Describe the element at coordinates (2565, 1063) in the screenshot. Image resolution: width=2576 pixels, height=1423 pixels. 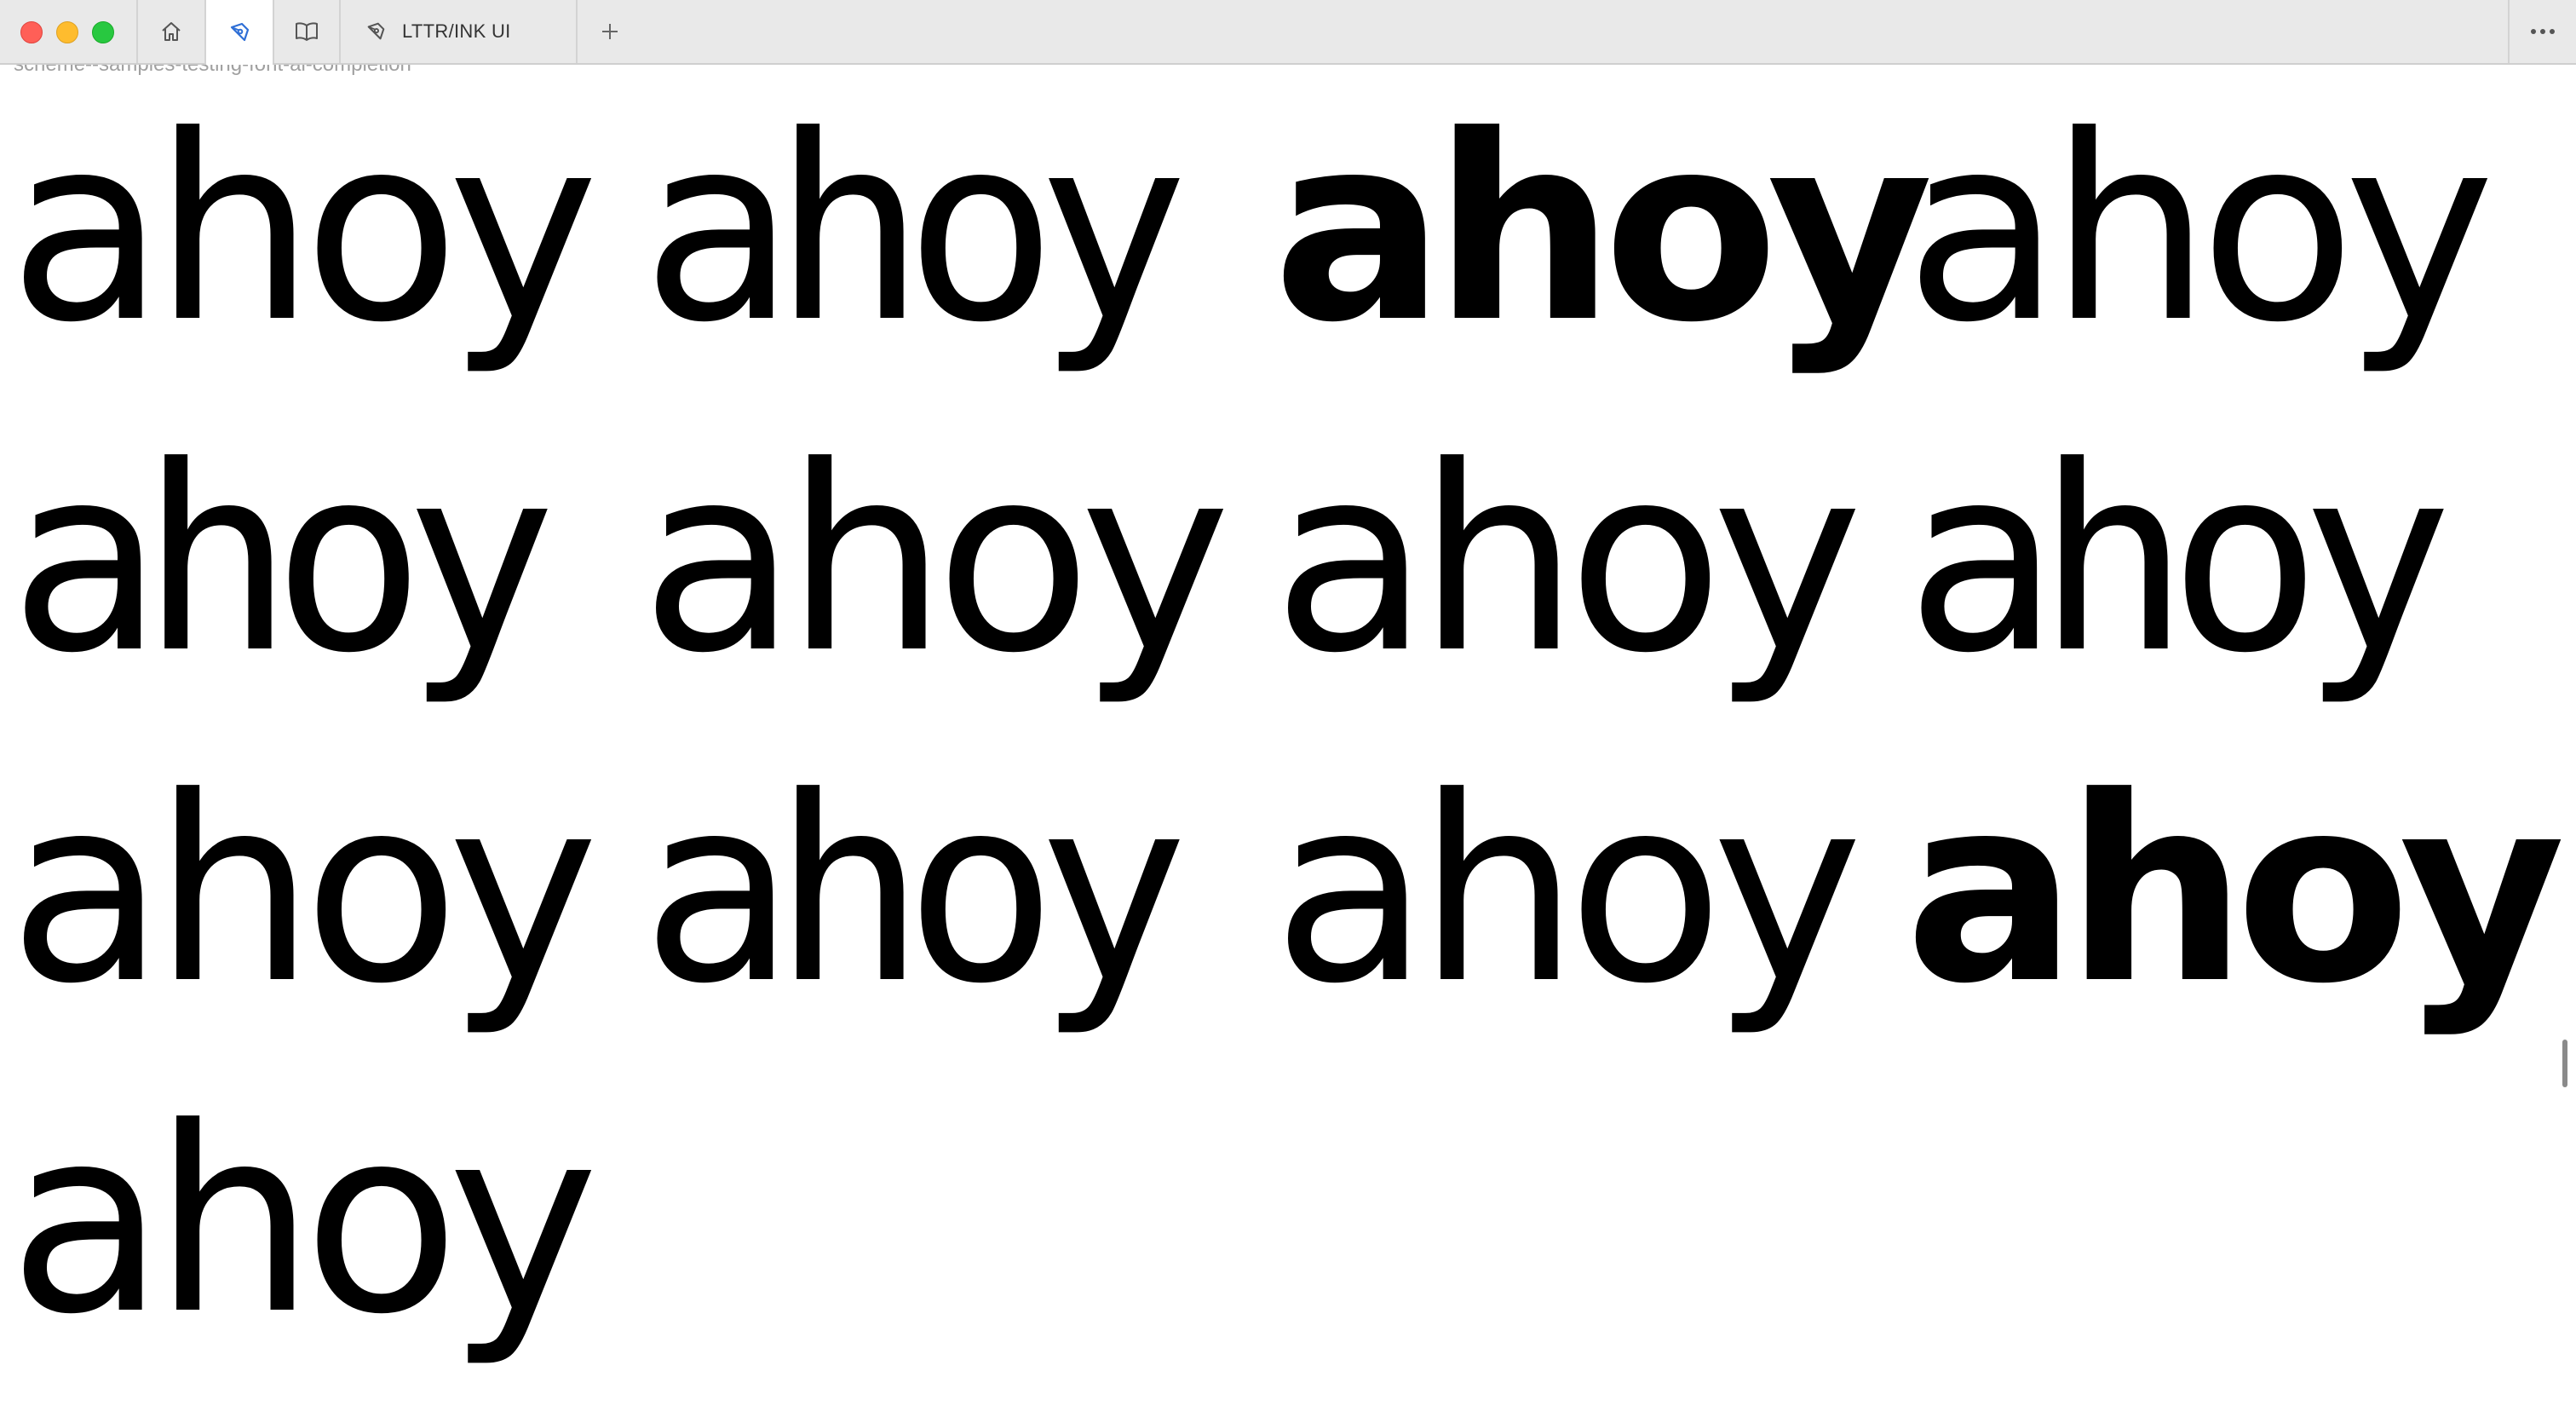
I see `vertical-scrollbar` at that location.